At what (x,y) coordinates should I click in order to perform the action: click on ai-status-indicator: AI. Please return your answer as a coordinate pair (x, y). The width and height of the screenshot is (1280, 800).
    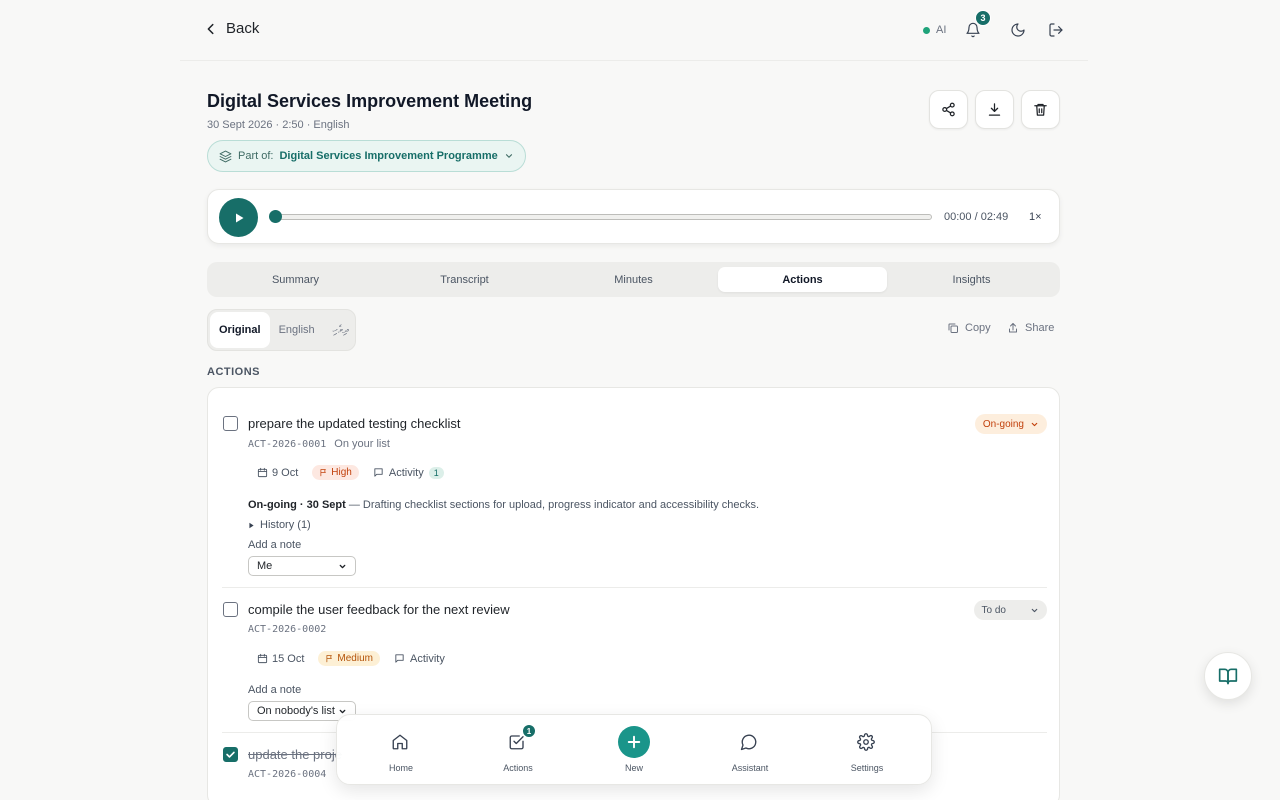
    Looking at the image, I should click on (934, 30).